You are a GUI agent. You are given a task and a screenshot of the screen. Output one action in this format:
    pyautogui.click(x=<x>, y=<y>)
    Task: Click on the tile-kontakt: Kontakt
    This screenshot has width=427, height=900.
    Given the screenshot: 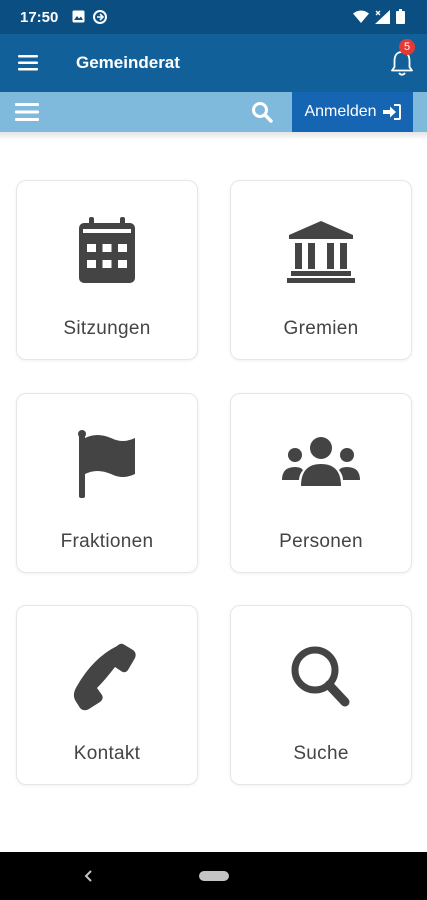 What is the action you would take?
    pyautogui.click(x=107, y=695)
    